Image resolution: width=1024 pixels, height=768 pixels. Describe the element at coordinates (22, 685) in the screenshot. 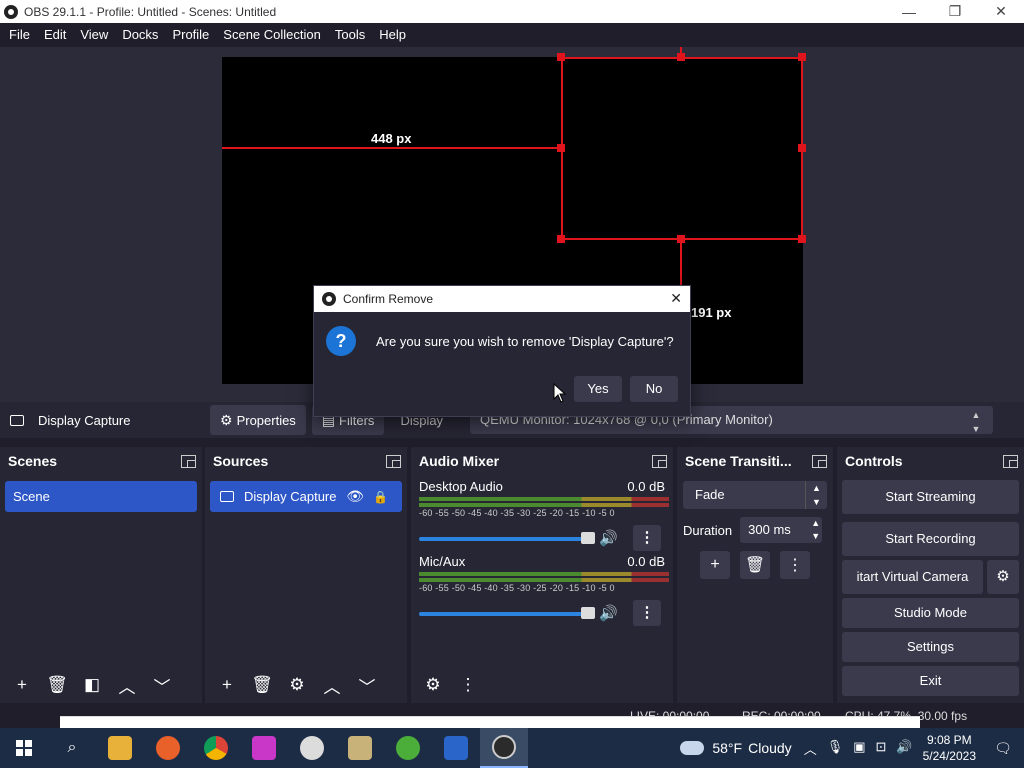

I see `add-scene-button: +` at that location.